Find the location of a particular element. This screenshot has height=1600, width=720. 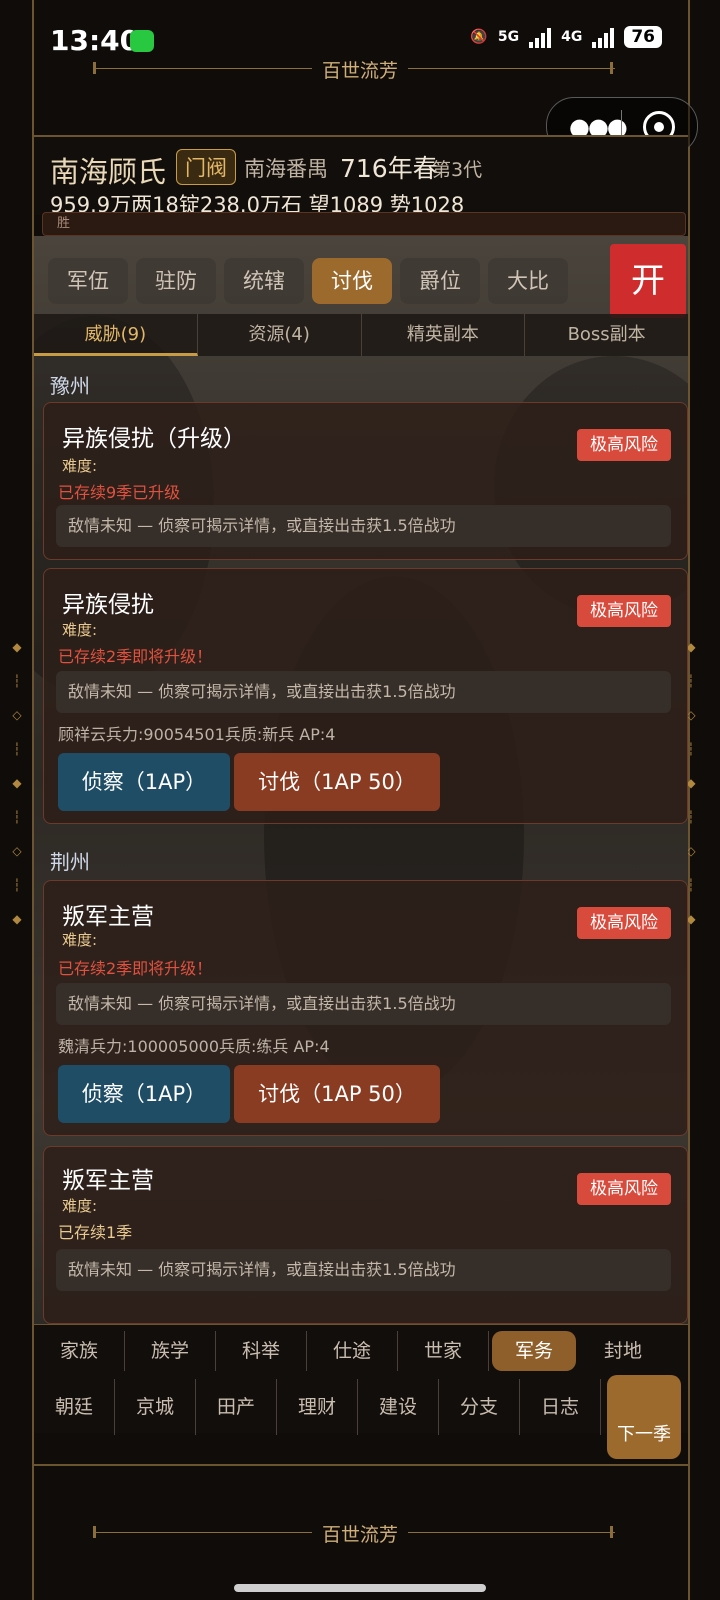

troop-info: 魏清兵力:100005000兵质:练兵 AP:4 is located at coordinates (194, 1046).